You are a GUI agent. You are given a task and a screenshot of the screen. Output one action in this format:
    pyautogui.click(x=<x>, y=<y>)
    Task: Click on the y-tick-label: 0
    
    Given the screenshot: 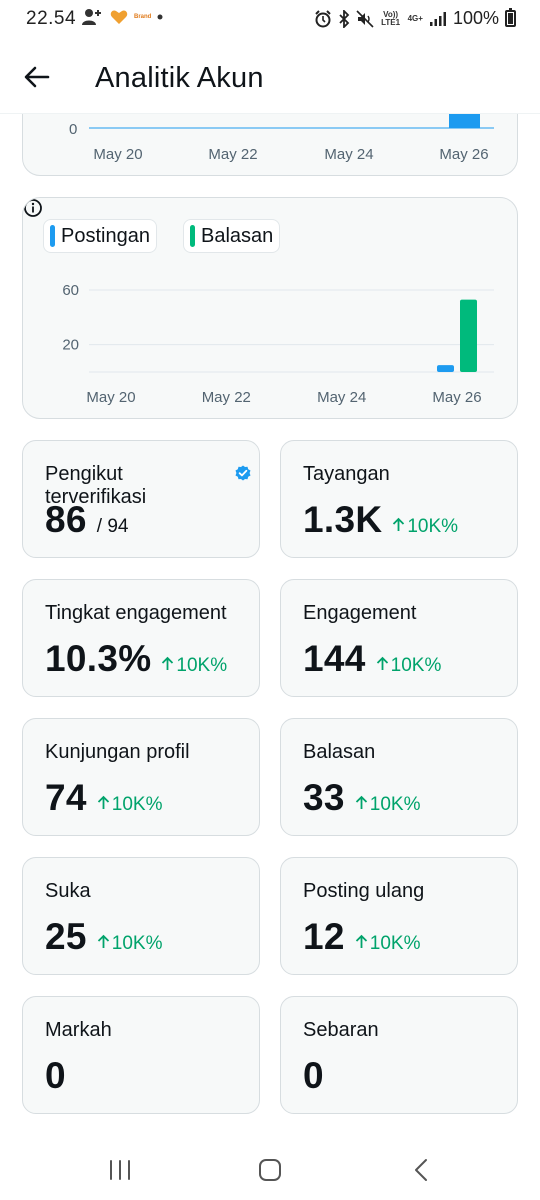 What is the action you would take?
    pyautogui.click(x=73, y=129)
    